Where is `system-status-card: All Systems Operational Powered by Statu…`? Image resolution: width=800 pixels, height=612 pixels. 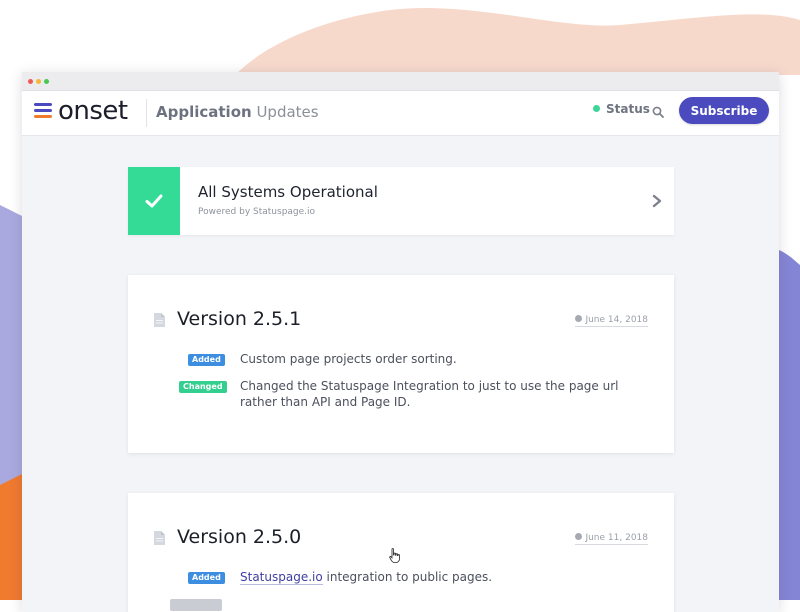
system-status-card: All Systems Operational Powered by Statu… is located at coordinates (401, 201).